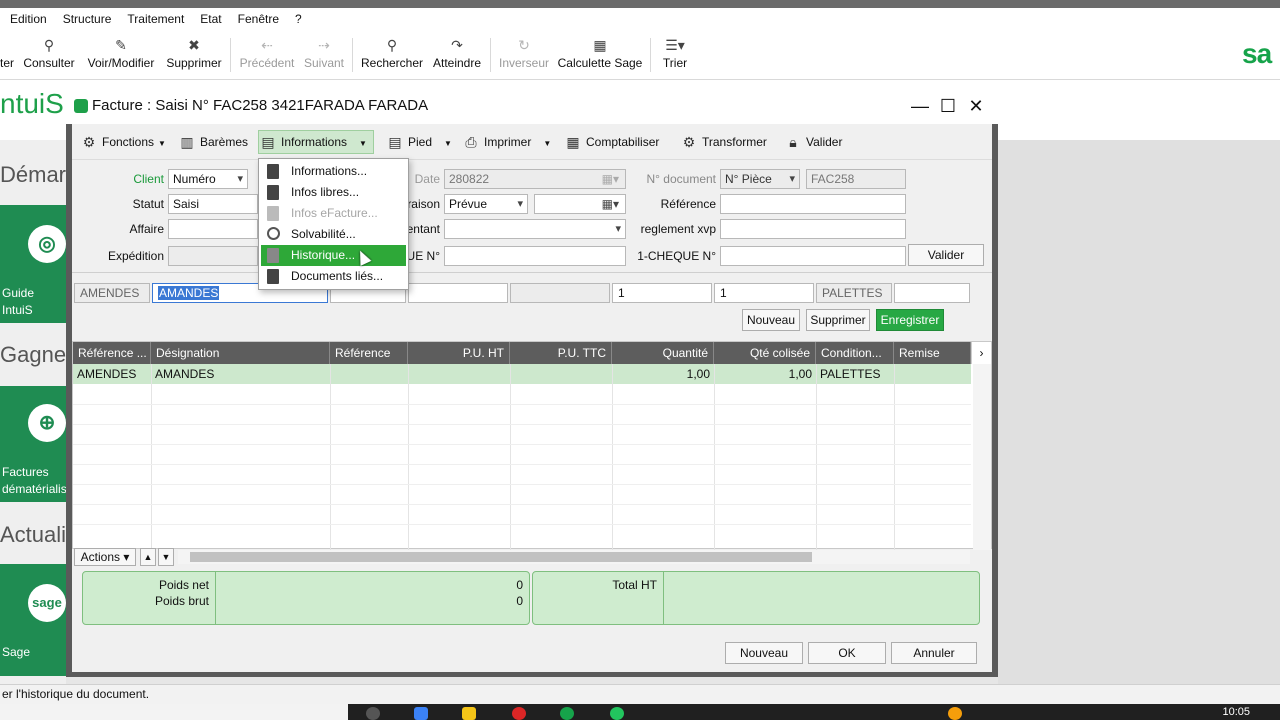  Describe the element at coordinates (174, 712) in the screenshot. I see `taskbar-search` at that location.